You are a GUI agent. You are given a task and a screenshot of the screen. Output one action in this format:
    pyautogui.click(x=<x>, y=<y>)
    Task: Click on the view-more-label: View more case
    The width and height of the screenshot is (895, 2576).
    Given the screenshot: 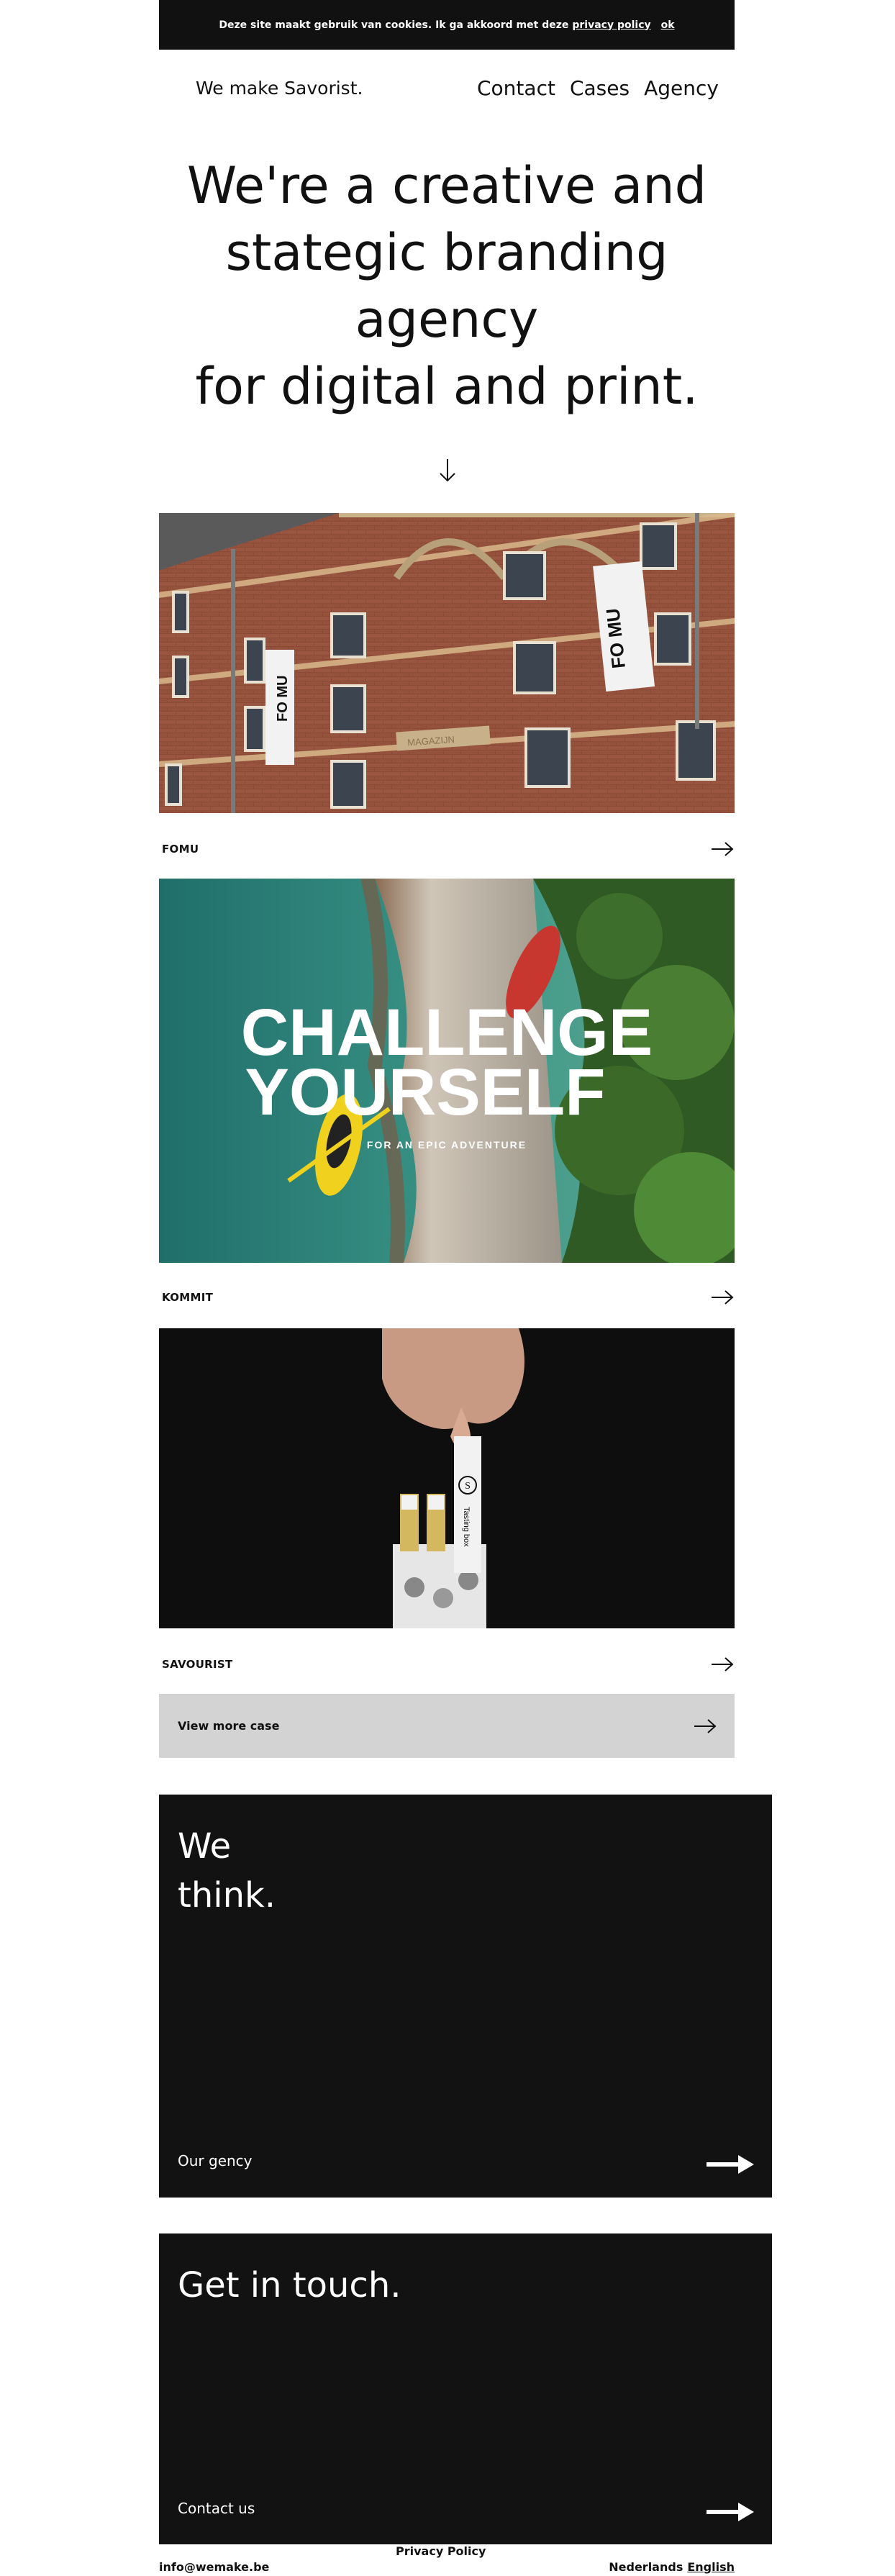 What is the action you would take?
    pyautogui.click(x=229, y=1726)
    